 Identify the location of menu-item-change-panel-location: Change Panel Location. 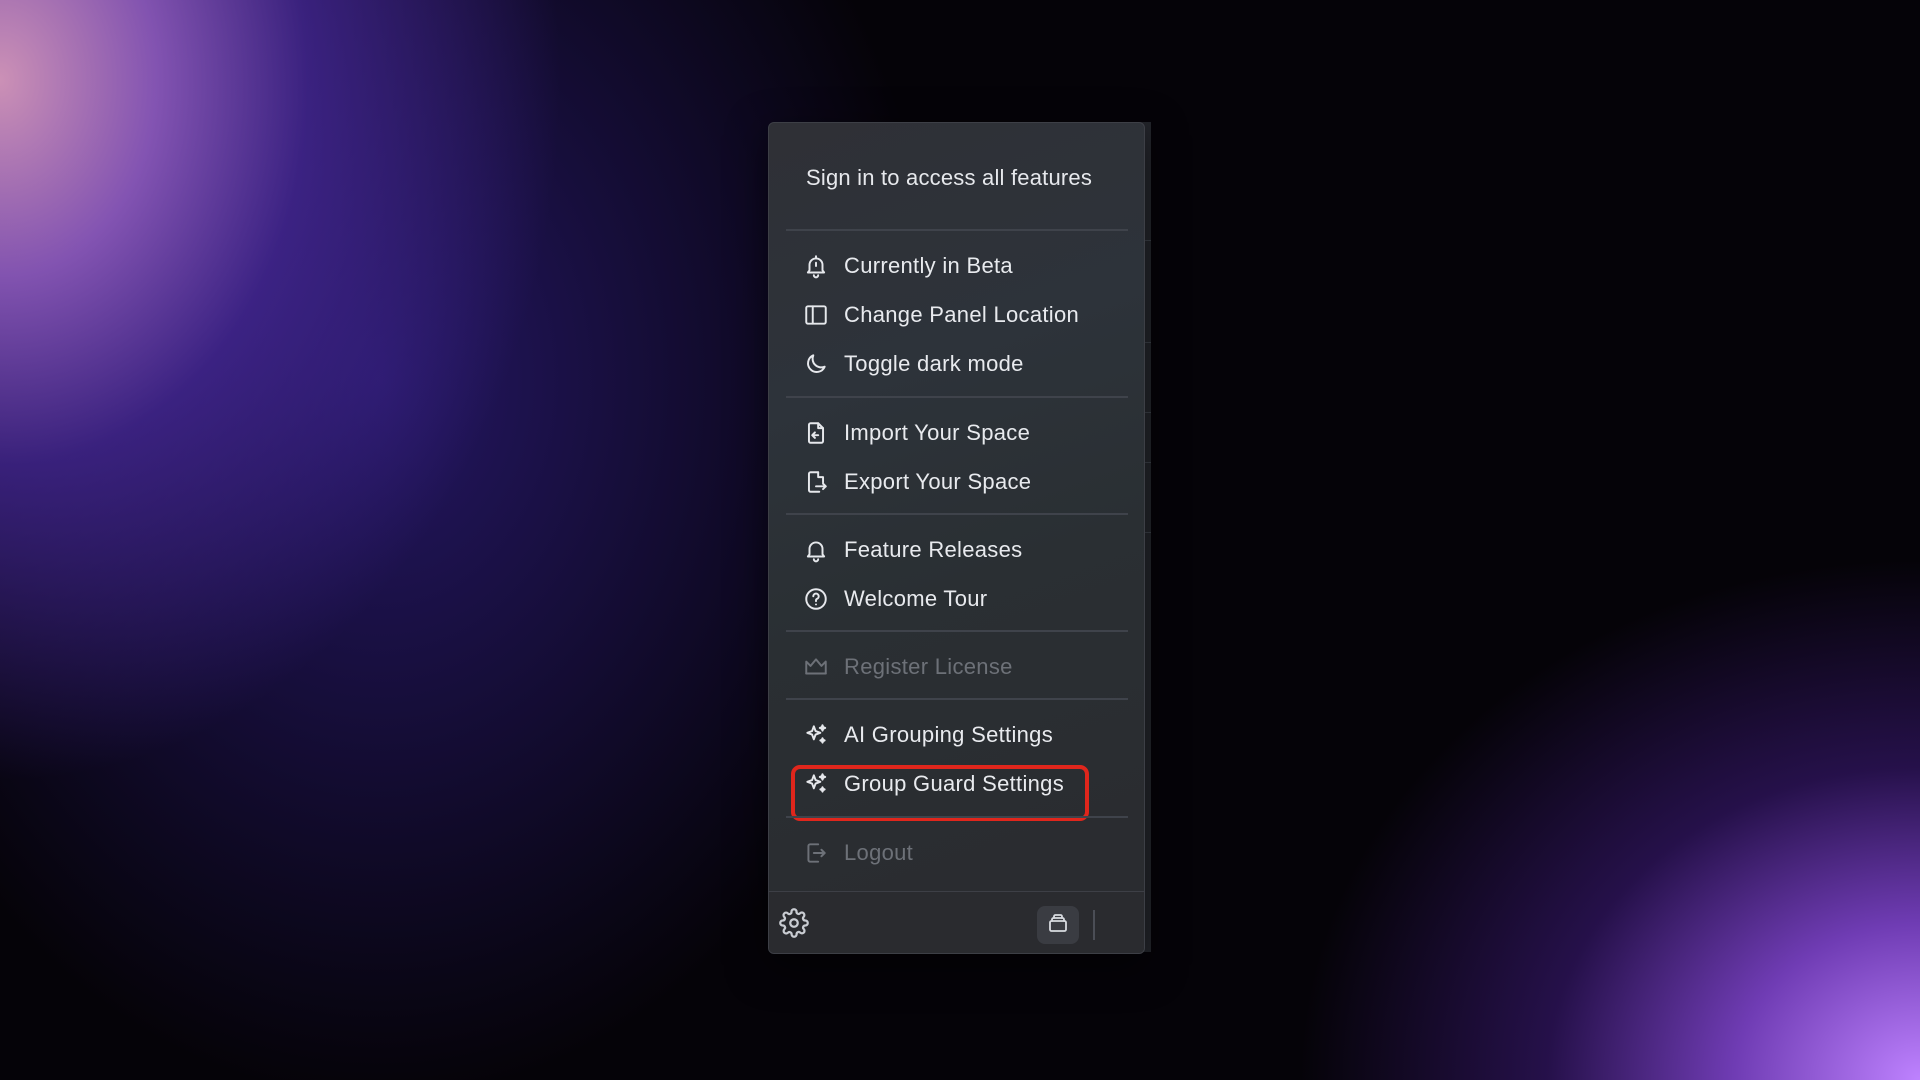
(957, 315).